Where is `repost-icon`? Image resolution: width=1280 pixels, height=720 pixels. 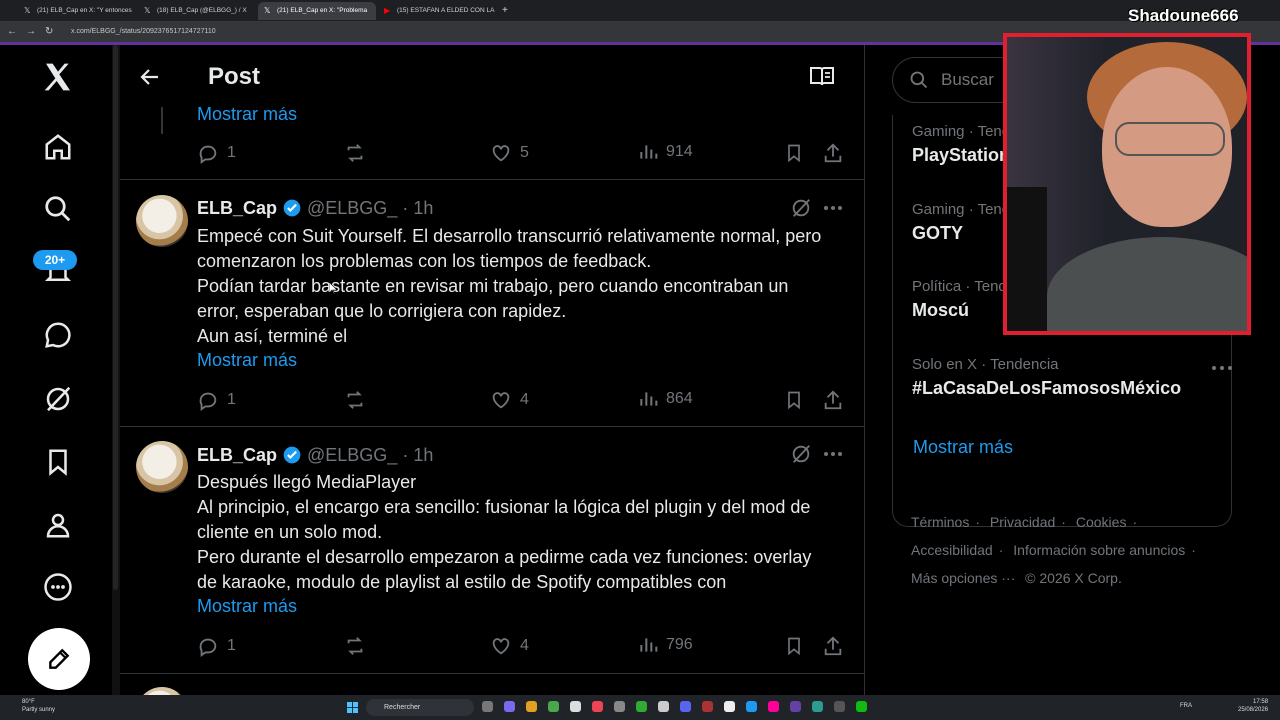 repost-icon is located at coordinates (355, 153).